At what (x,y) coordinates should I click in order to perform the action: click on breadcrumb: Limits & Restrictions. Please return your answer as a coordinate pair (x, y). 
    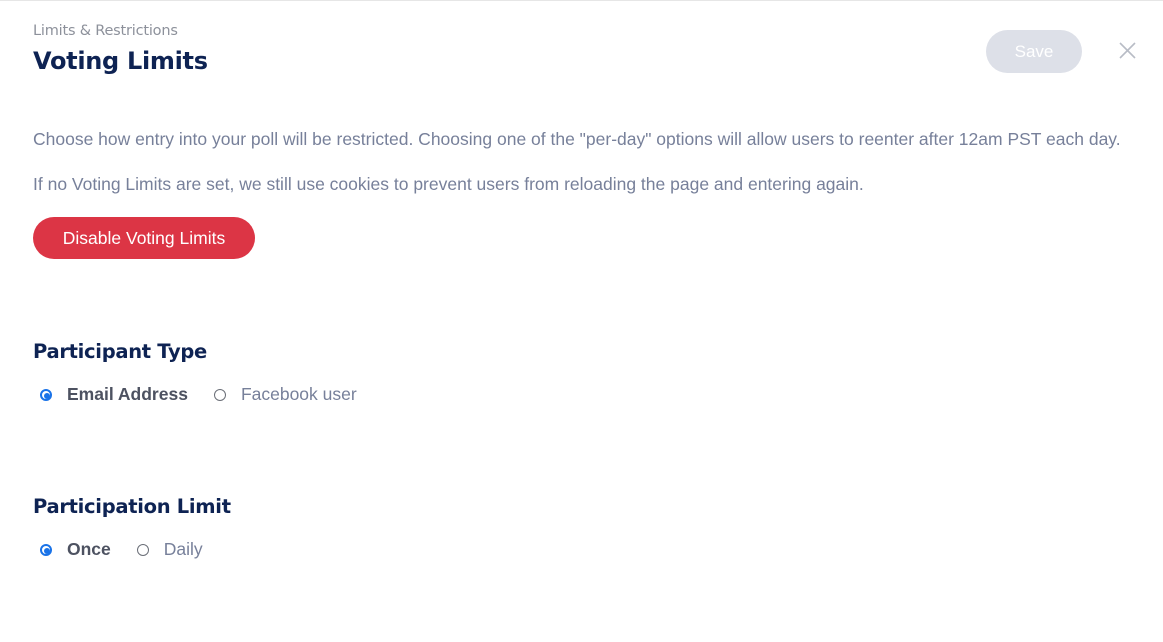
    Looking at the image, I should click on (105, 31).